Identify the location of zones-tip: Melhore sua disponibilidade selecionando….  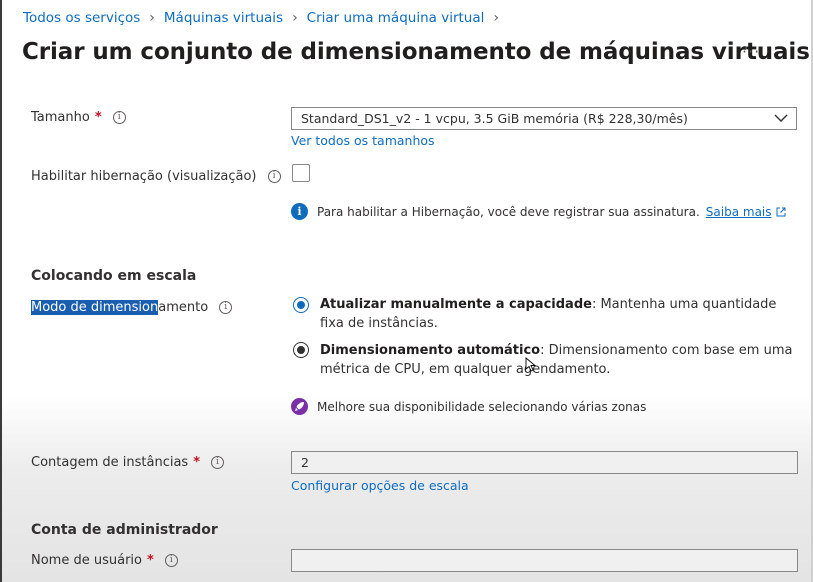
(468, 406).